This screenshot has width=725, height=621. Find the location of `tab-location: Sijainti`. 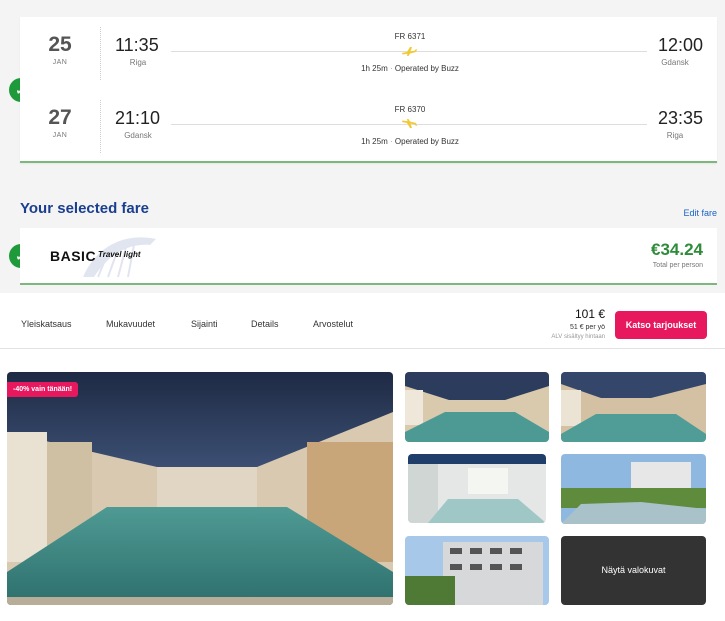

tab-location: Sijainti is located at coordinates (204, 324).